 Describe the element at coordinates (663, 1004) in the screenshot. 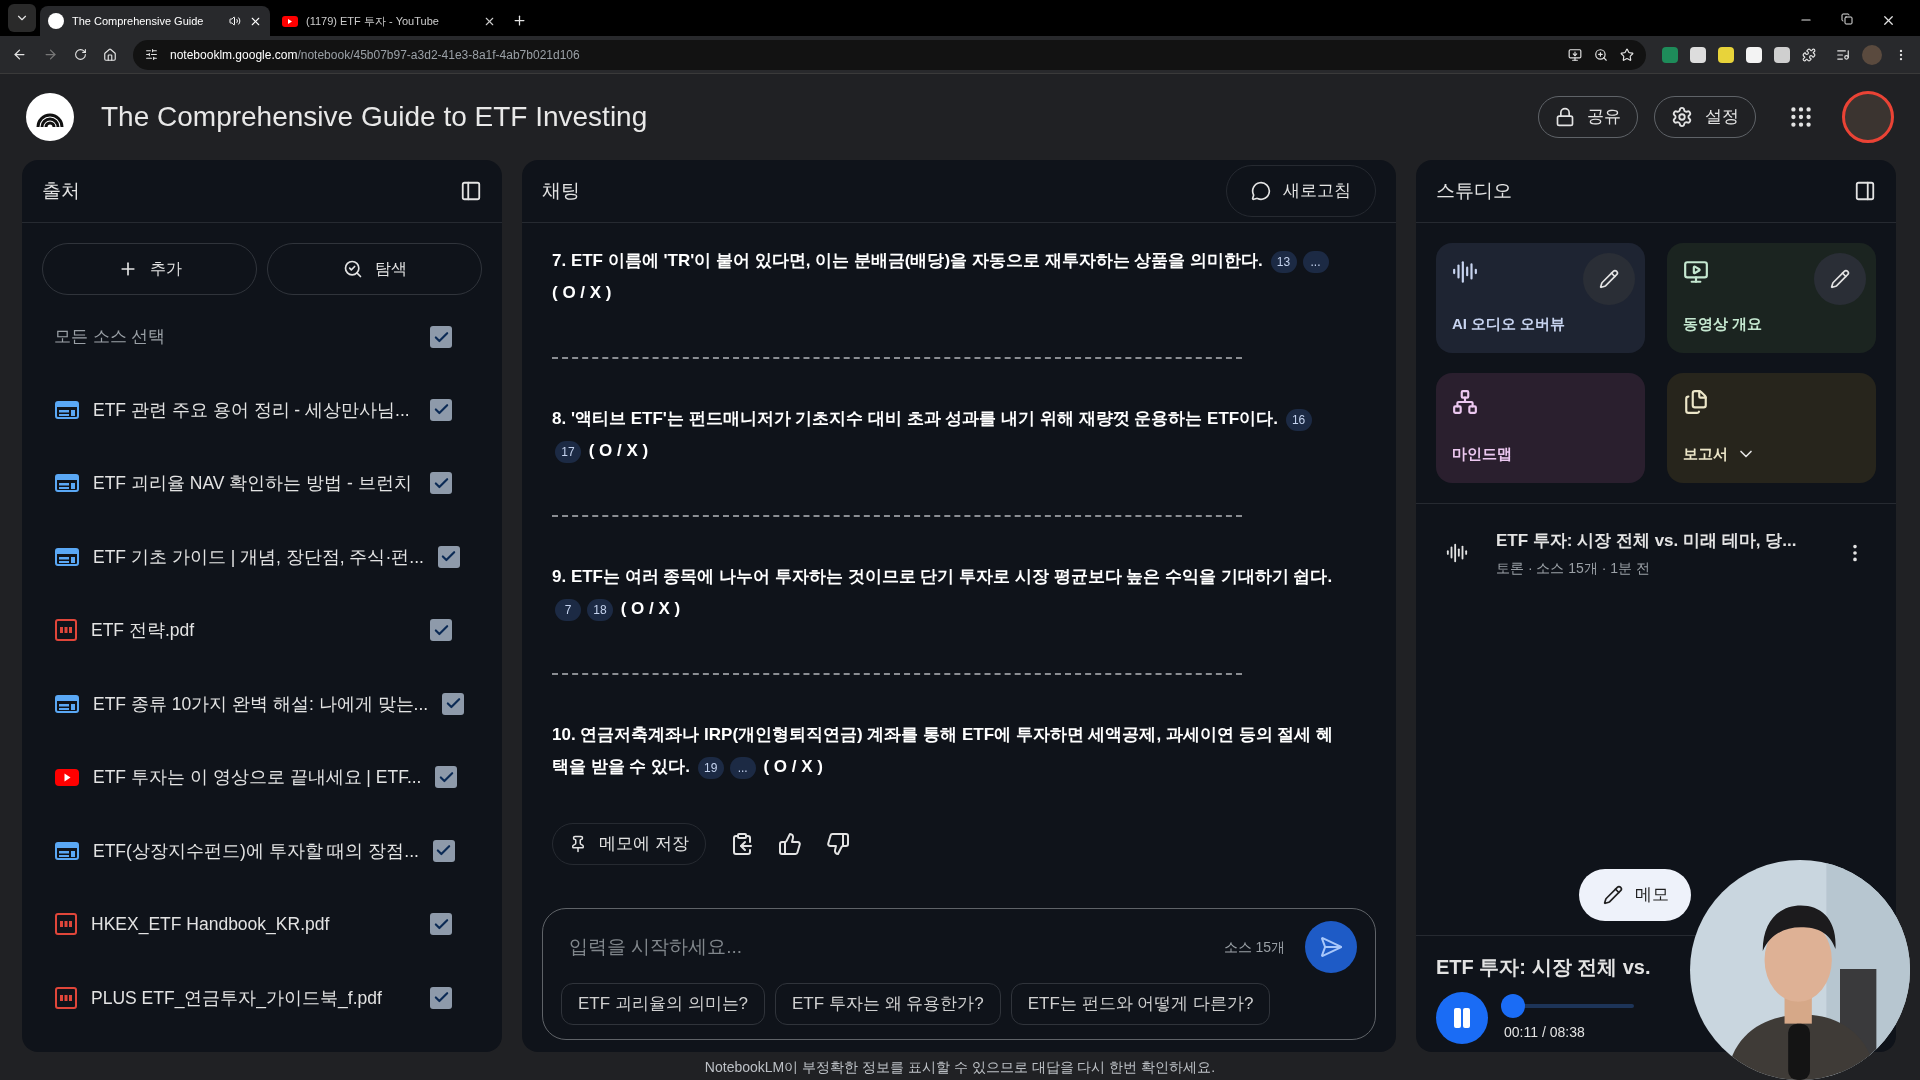

I see `suggestion-chip: ETF 괴리율의 의미는?` at that location.